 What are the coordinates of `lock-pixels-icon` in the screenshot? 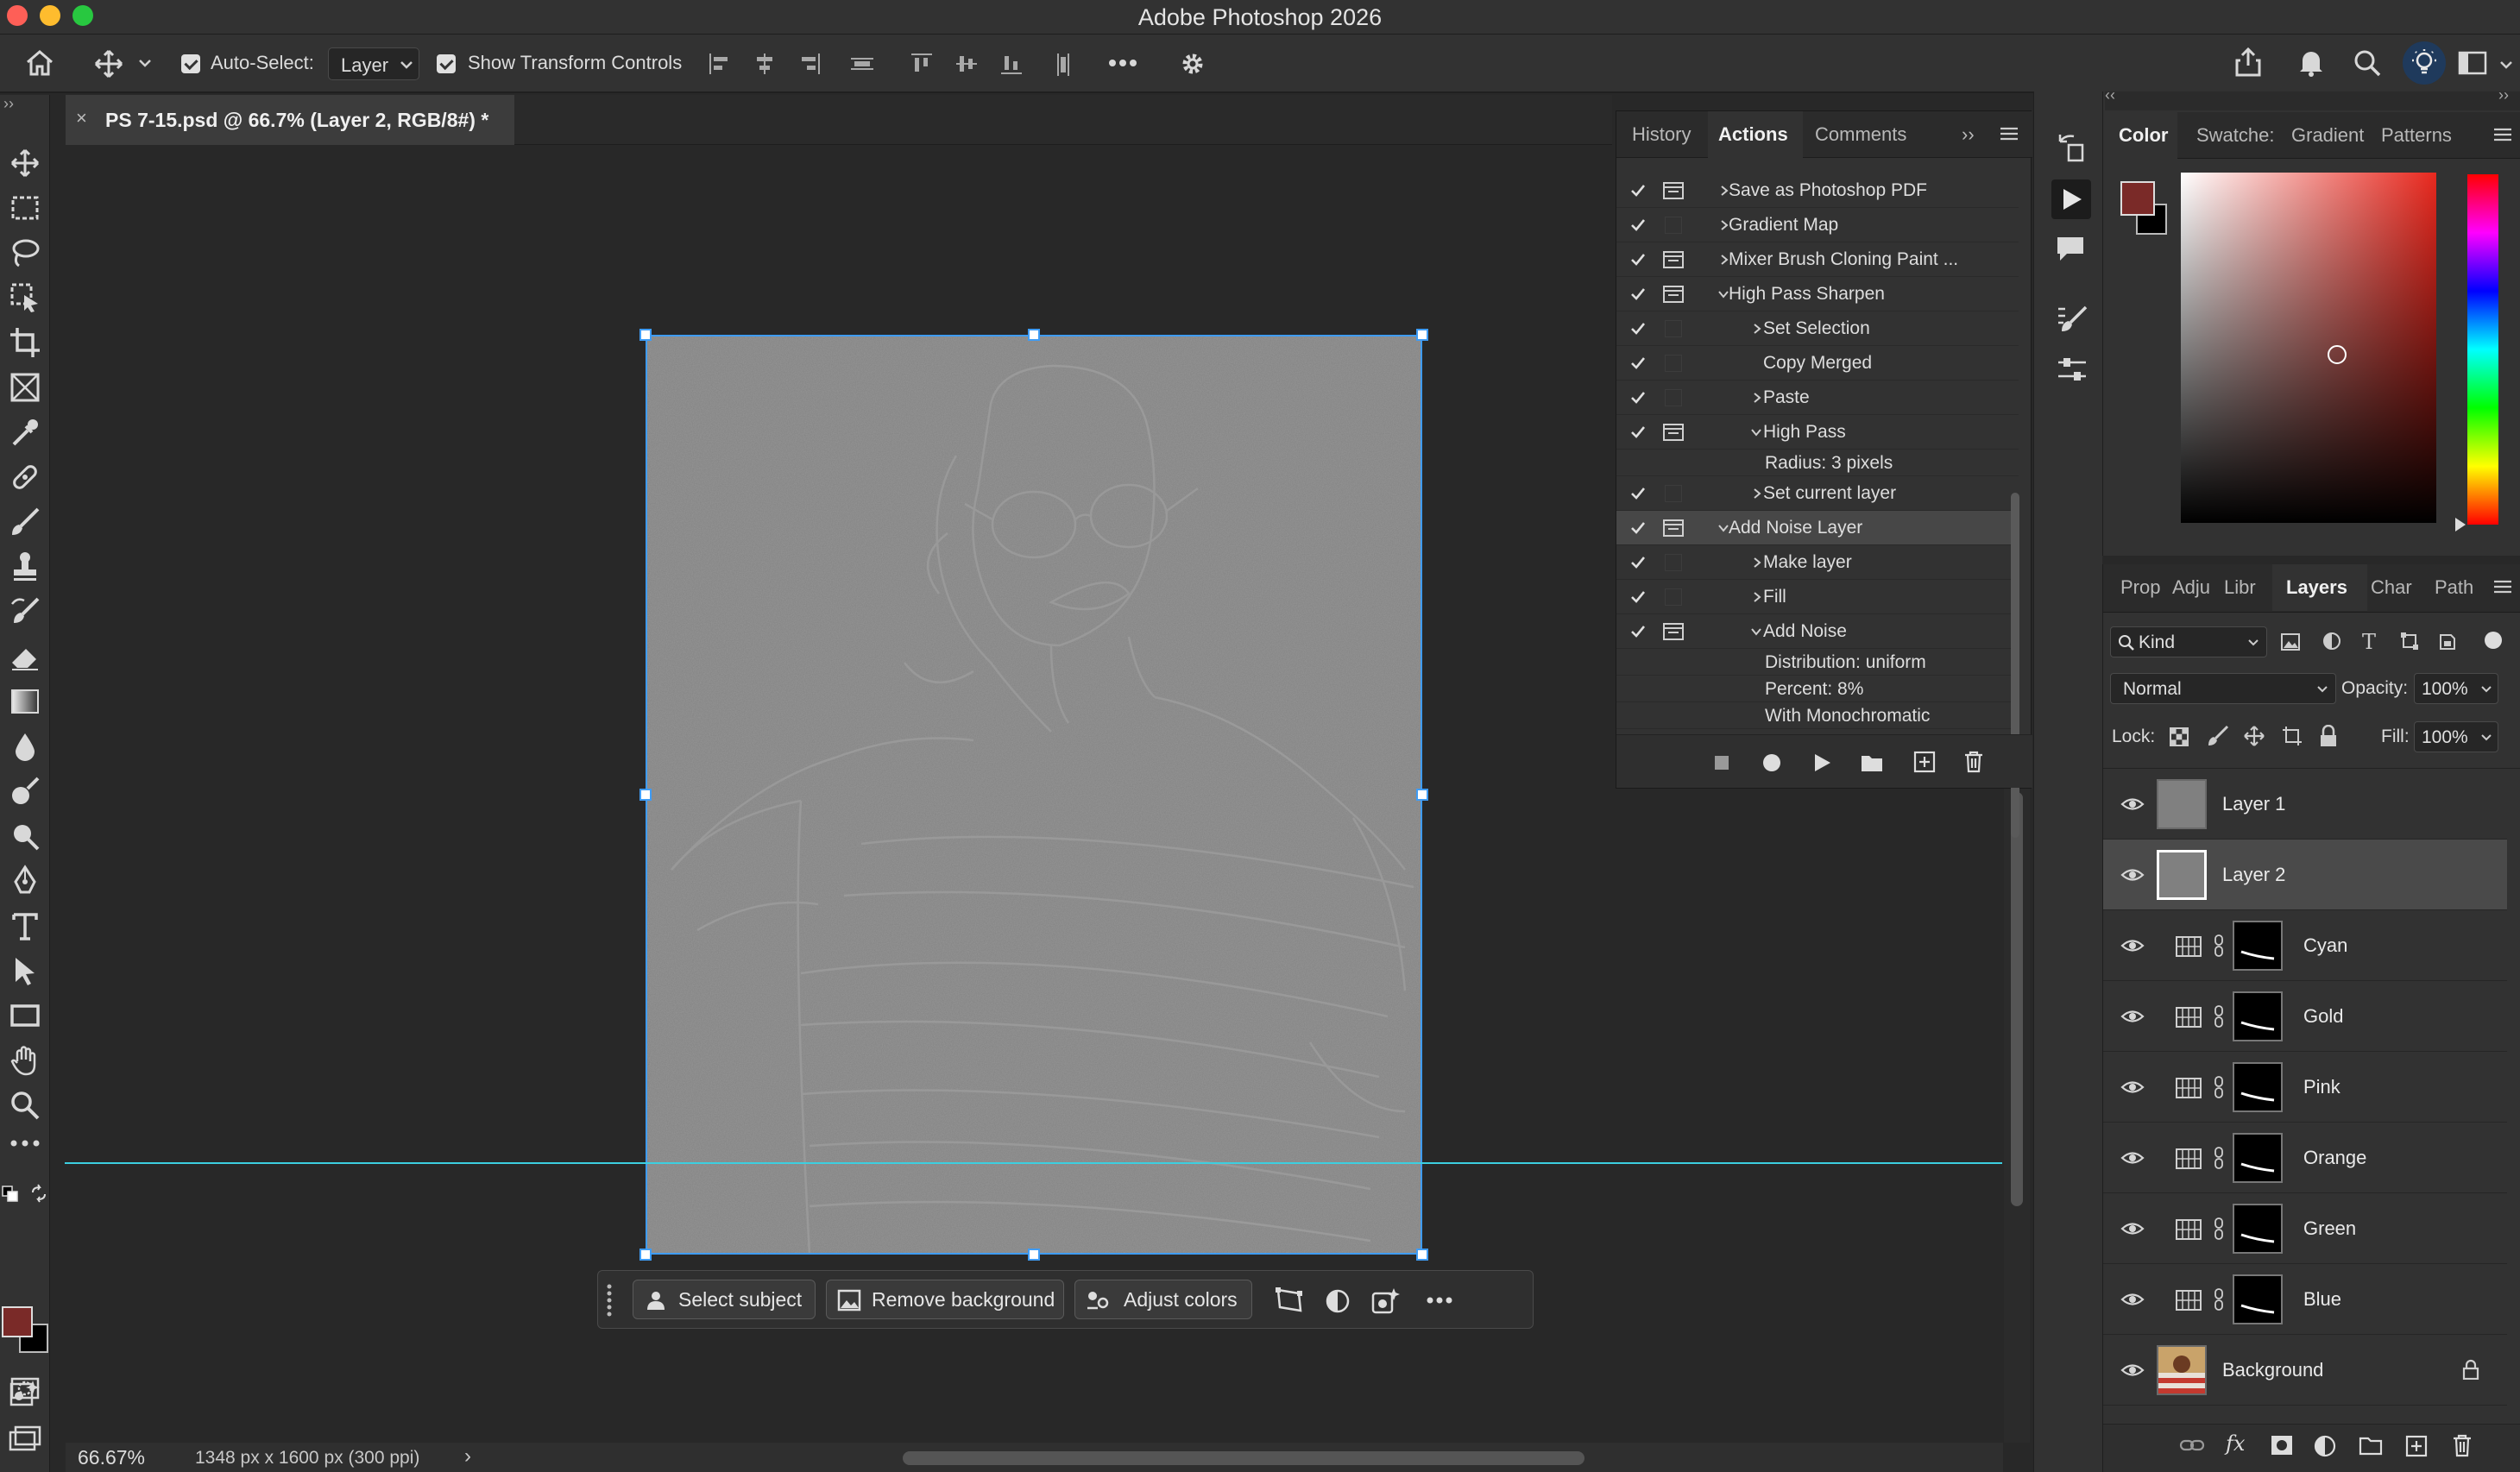 It's located at (2218, 736).